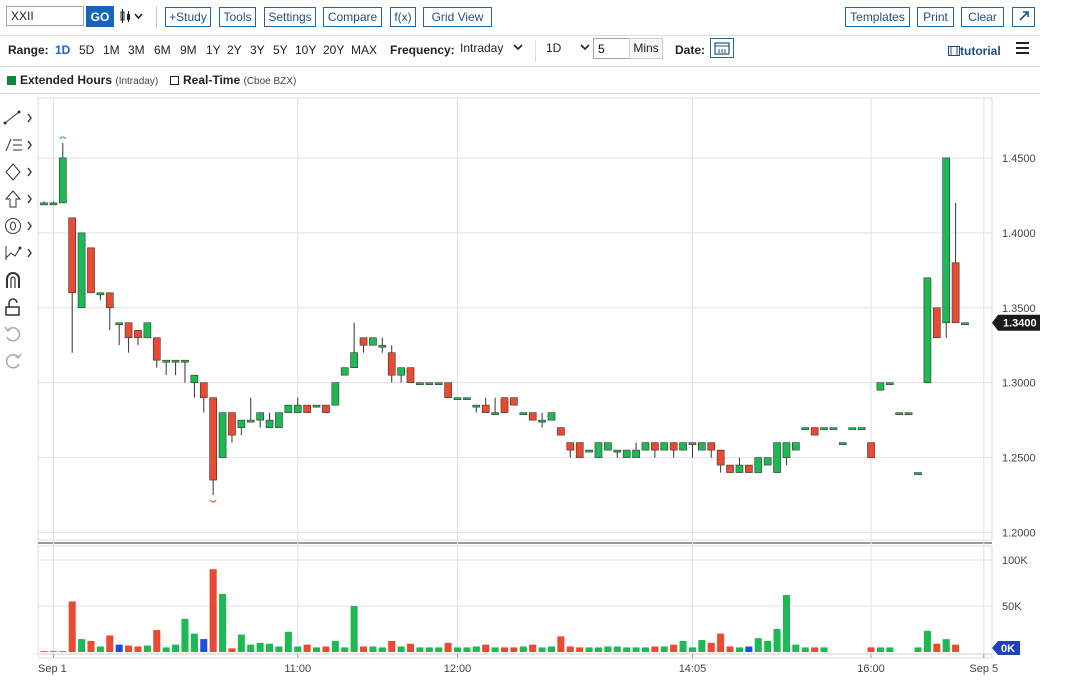 The image size is (1066, 693). Describe the element at coordinates (611, 48) in the screenshot. I see `mins-input` at that location.